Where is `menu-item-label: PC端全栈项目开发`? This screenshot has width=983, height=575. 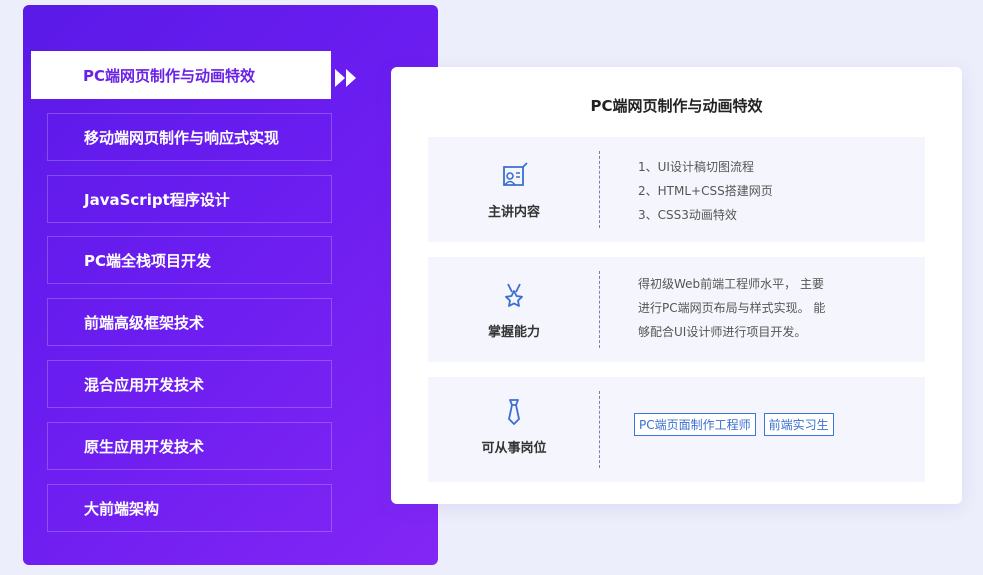
menu-item-label: PC端全栈项目开发 is located at coordinates (148, 260).